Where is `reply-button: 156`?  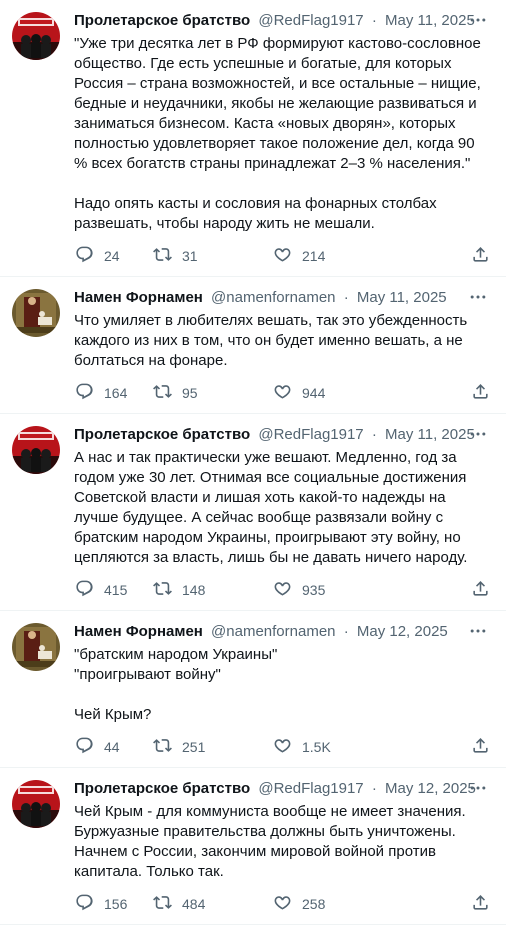
reply-button: 156 is located at coordinates (114, 904).